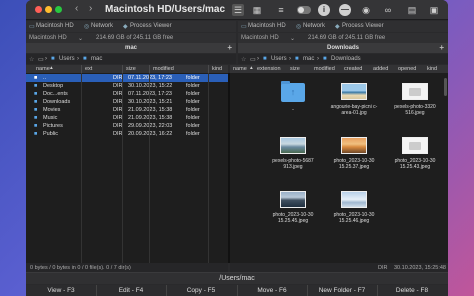 The height and width of the screenshot is (296, 474). I want to click on thumbnail-caption: photo_2023-10-30 15.25.46.jpeg, so click(354, 218).